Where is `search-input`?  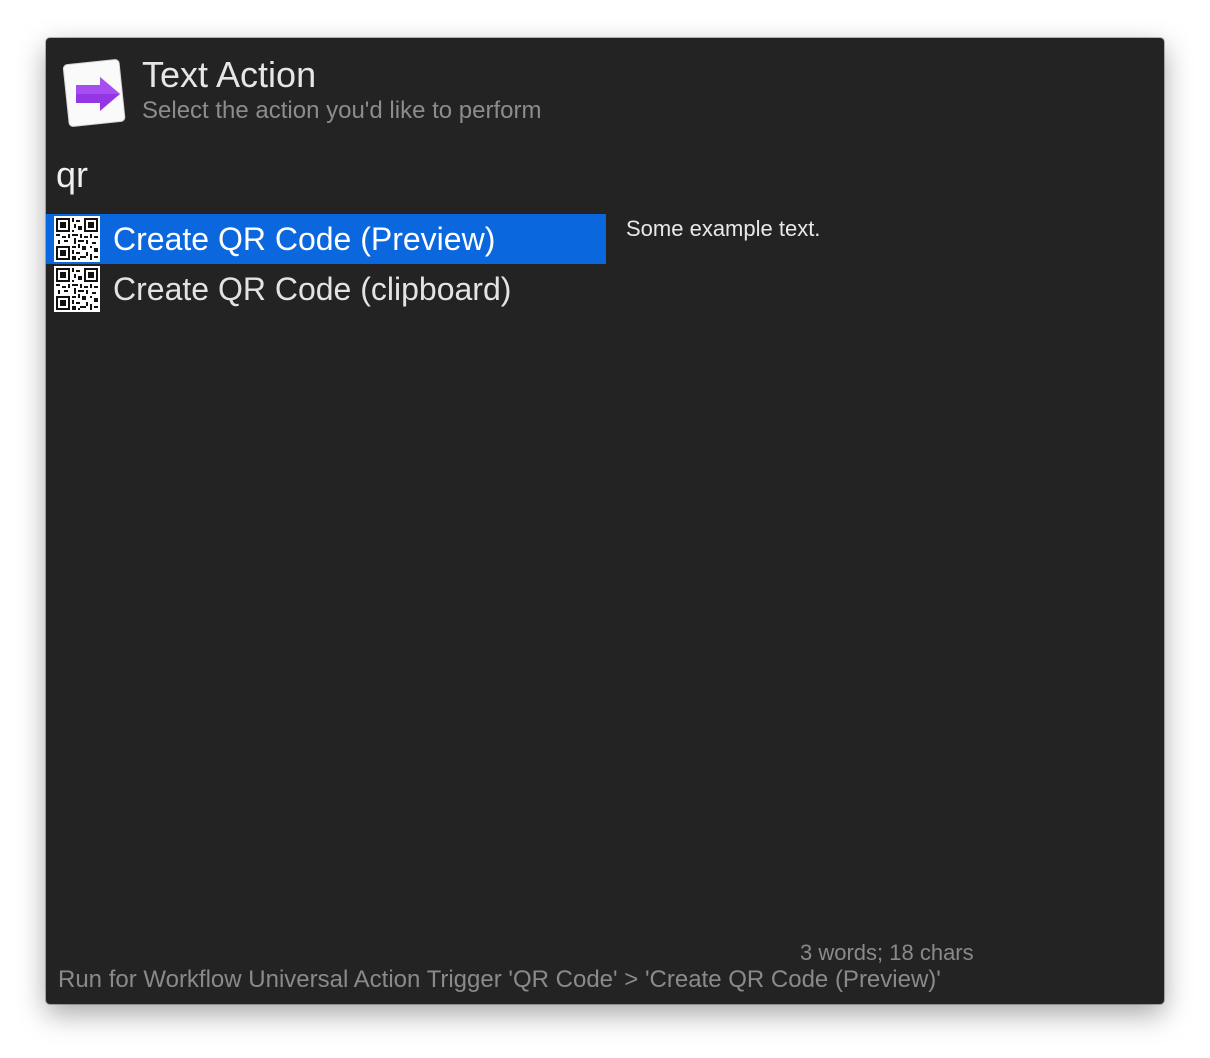
search-input is located at coordinates (601, 175).